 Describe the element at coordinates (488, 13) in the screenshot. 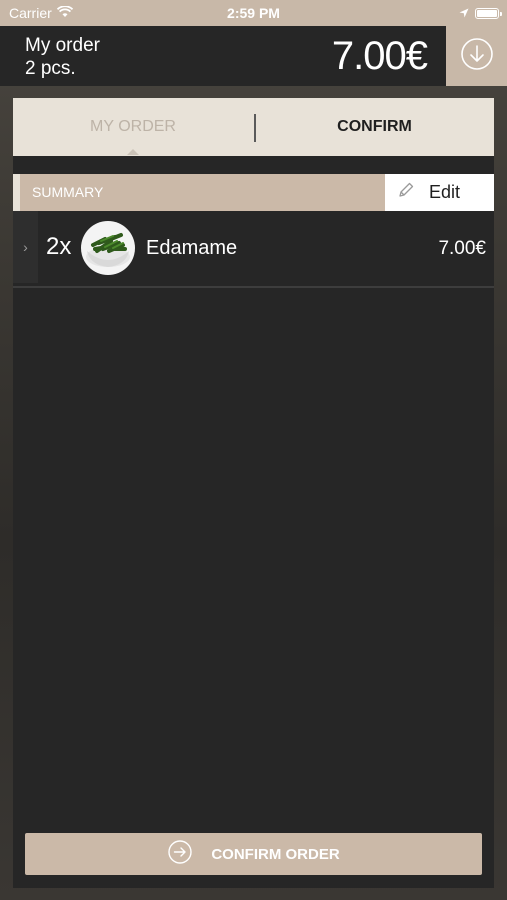

I see `battery-icon` at that location.